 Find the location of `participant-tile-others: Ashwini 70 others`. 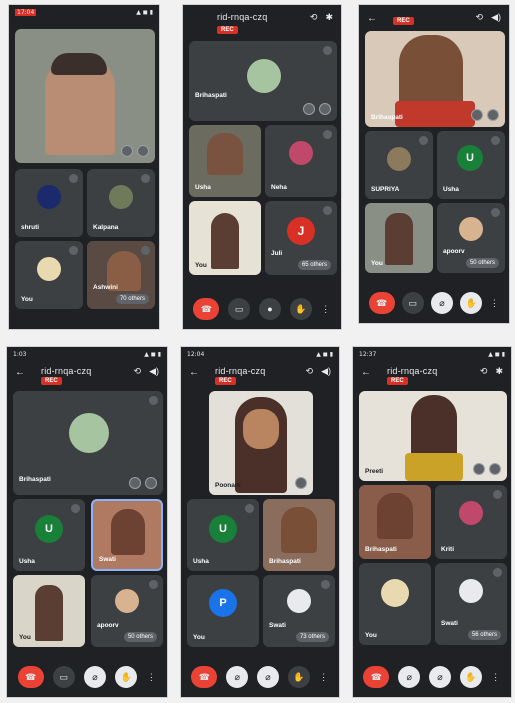

participant-tile-others: Ashwini 70 others is located at coordinates (121, 275).